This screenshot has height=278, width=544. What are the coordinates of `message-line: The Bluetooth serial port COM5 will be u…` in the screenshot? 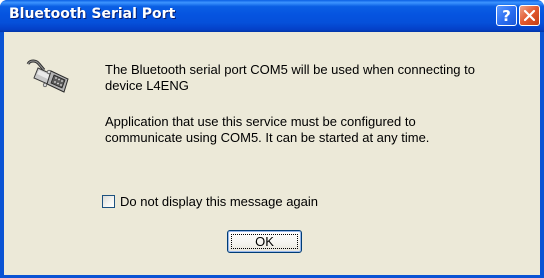 It's located at (290, 69).